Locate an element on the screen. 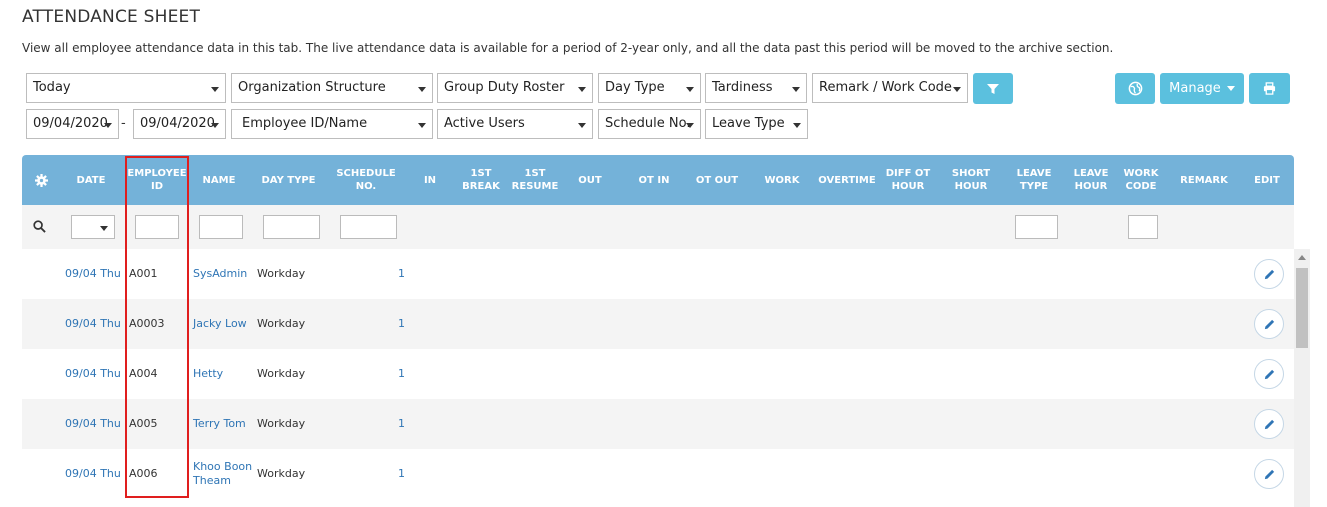 The image size is (1327, 507). print-icon is located at coordinates (1269, 88).